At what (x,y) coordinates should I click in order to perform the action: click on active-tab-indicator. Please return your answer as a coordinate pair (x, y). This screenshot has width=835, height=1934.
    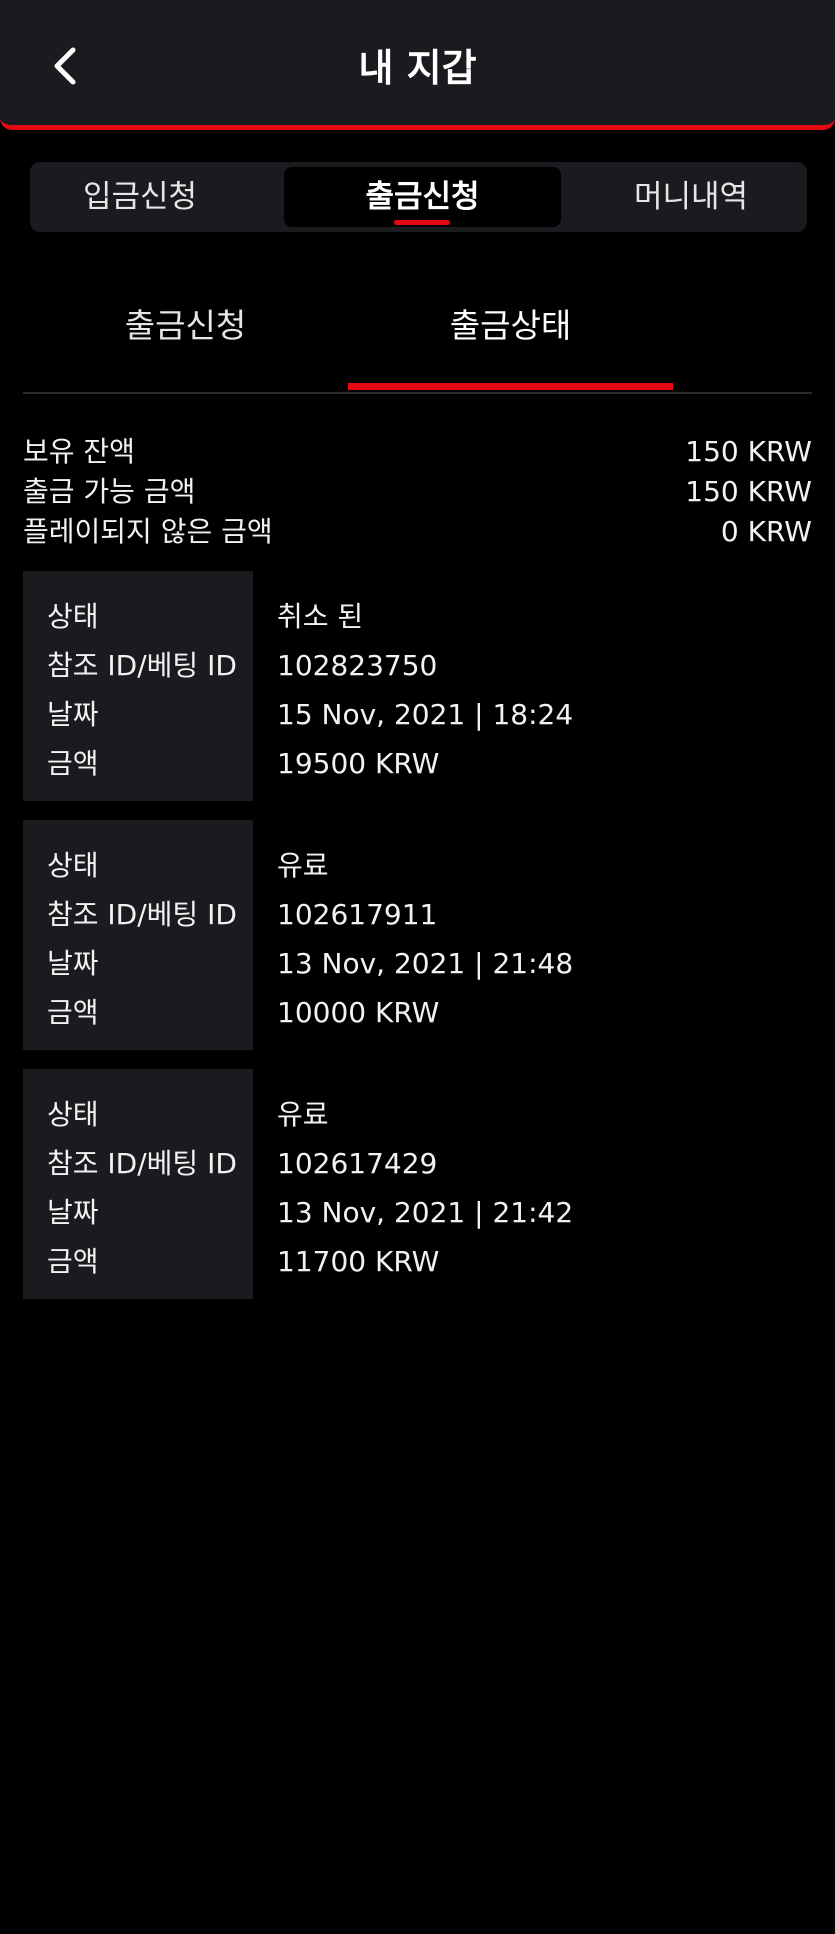
    Looking at the image, I should click on (422, 222).